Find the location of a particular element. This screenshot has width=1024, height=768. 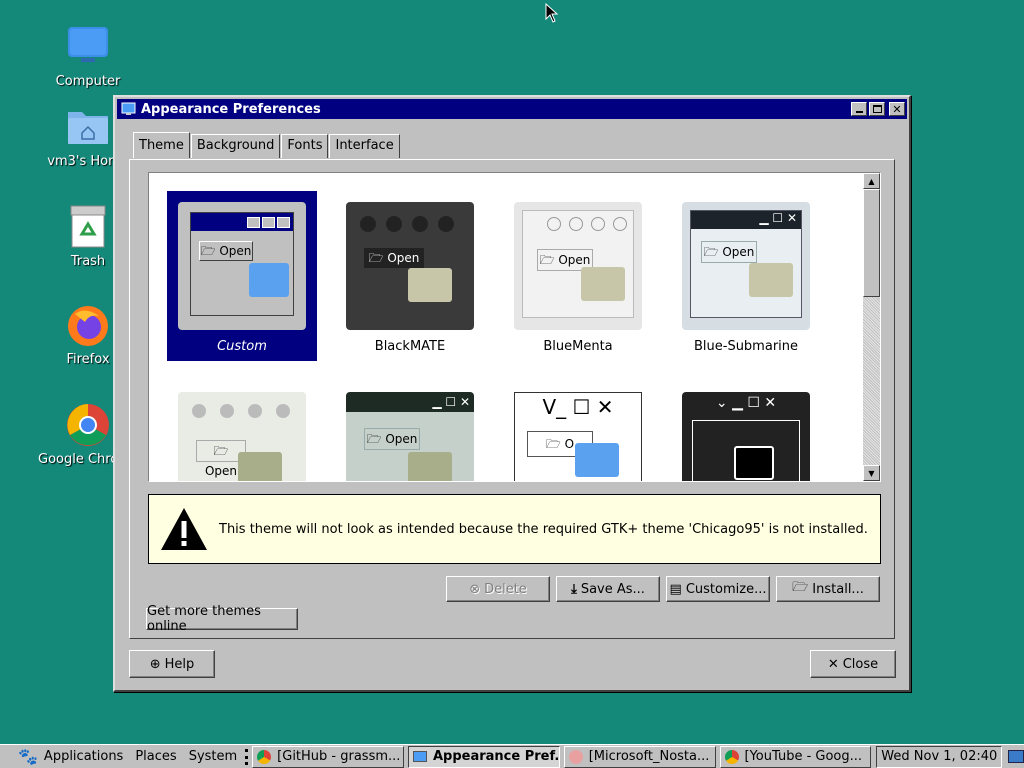

menu-places: Places is located at coordinates (155, 756).